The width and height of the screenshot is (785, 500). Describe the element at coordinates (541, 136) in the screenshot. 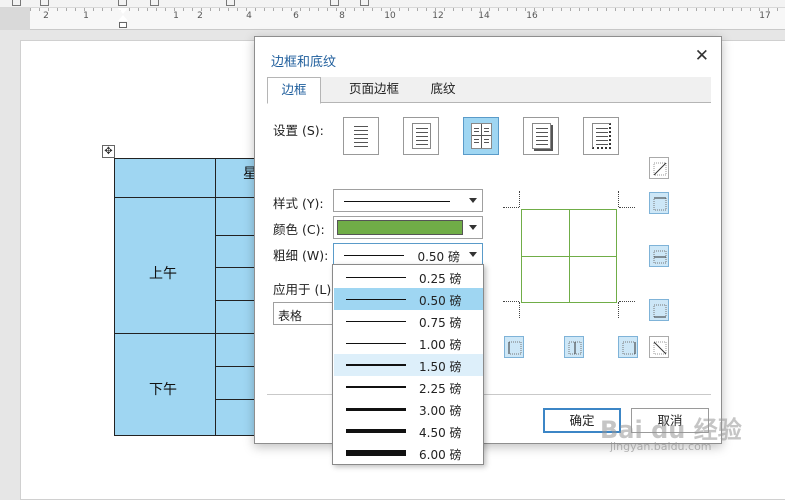

I see `box-shadow-icon` at that location.